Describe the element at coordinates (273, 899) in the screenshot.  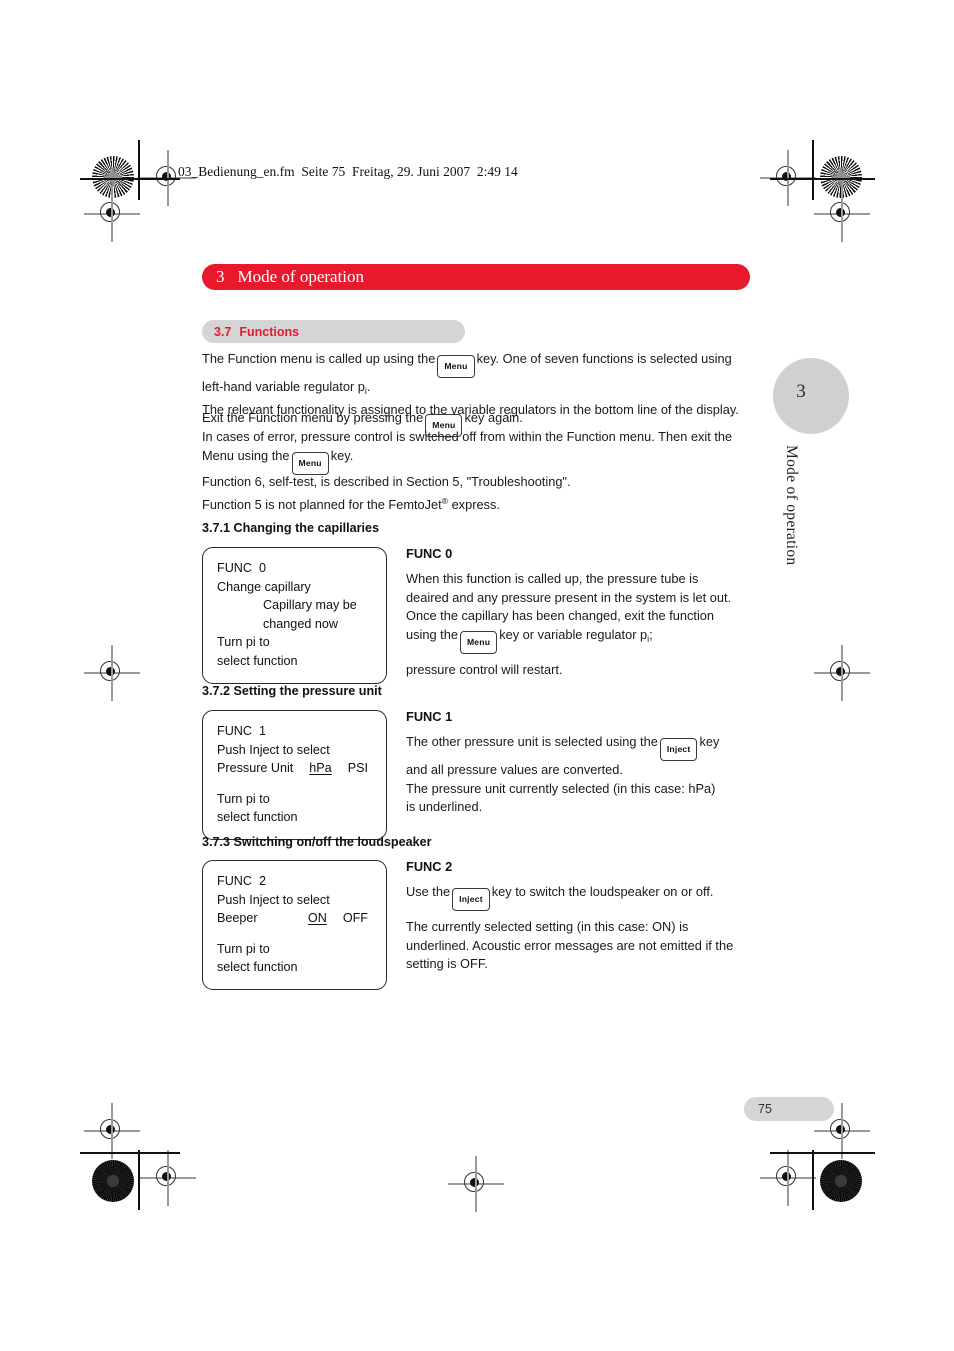
I see `lcd-func2-line2: Push Inject to select` at that location.